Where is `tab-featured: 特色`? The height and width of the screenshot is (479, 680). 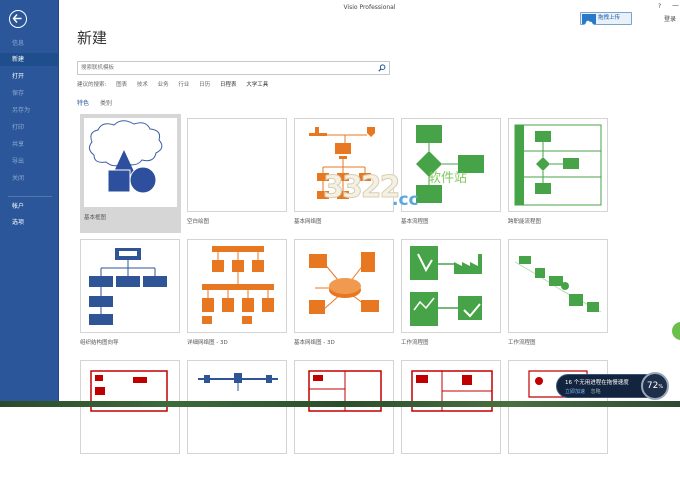 tab-featured: 特色 is located at coordinates (83, 103).